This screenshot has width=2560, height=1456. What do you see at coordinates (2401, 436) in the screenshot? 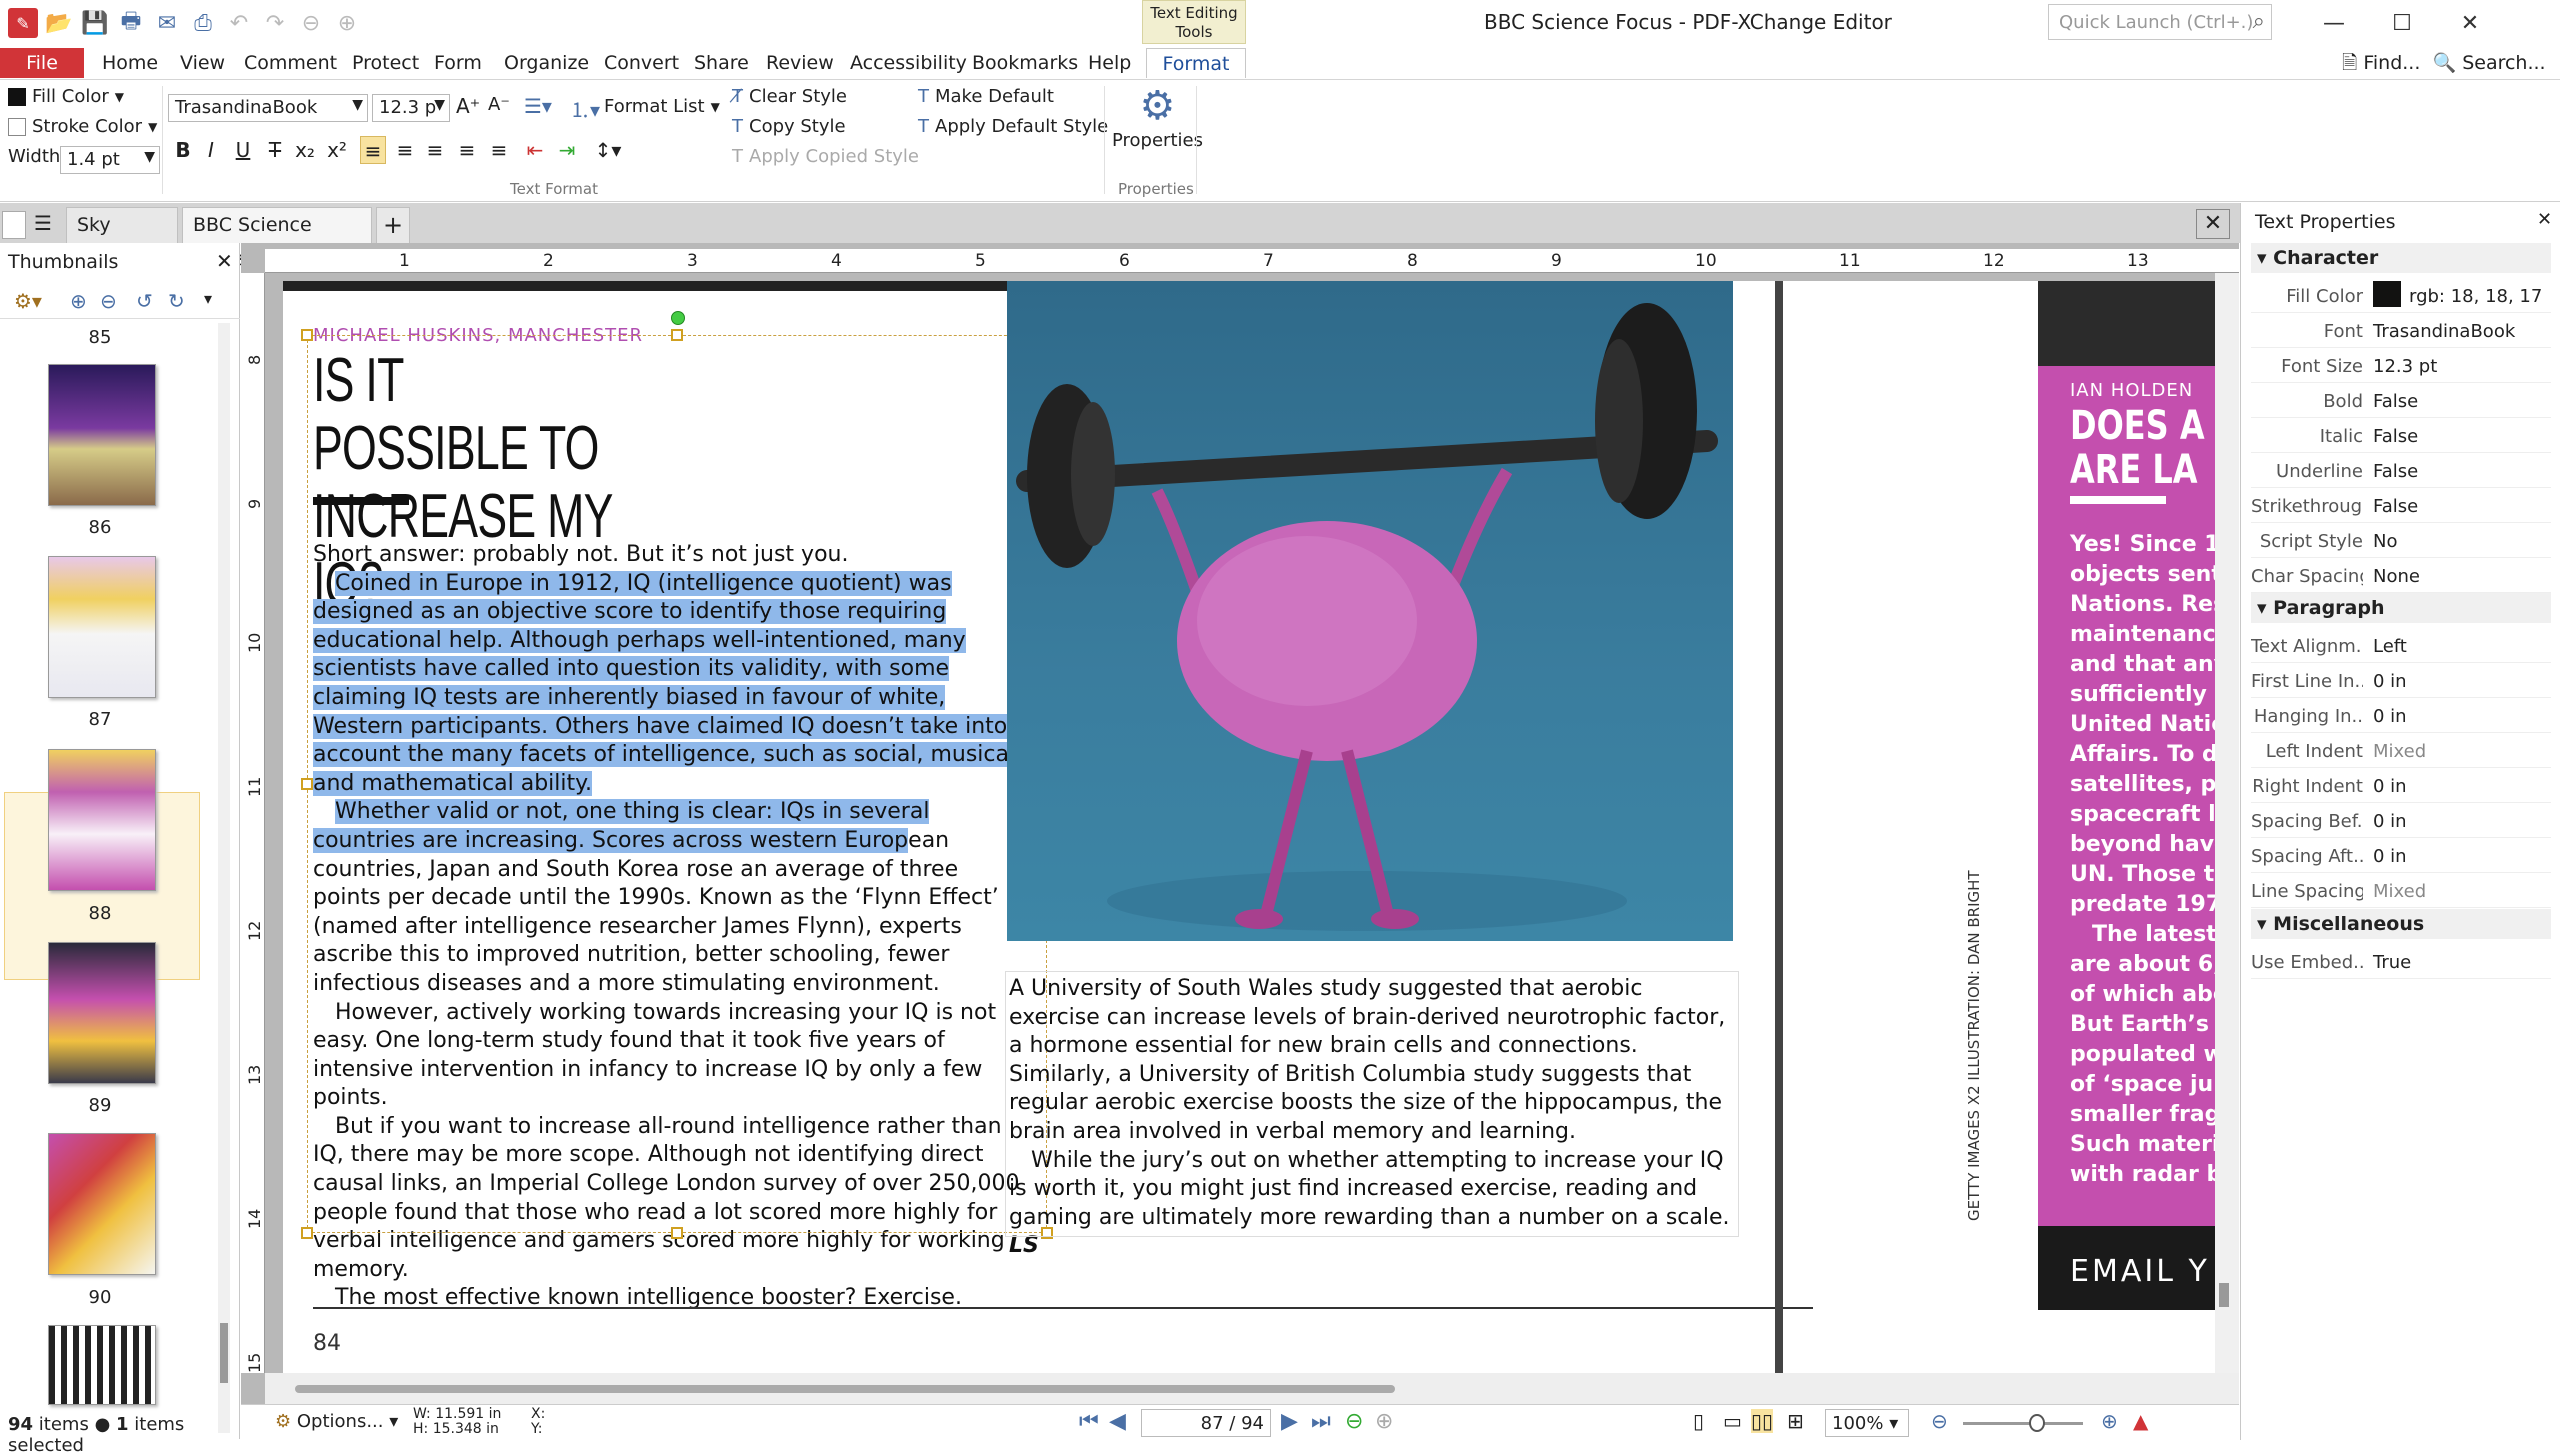
I see `property-row: Italic False` at bounding box center [2401, 436].